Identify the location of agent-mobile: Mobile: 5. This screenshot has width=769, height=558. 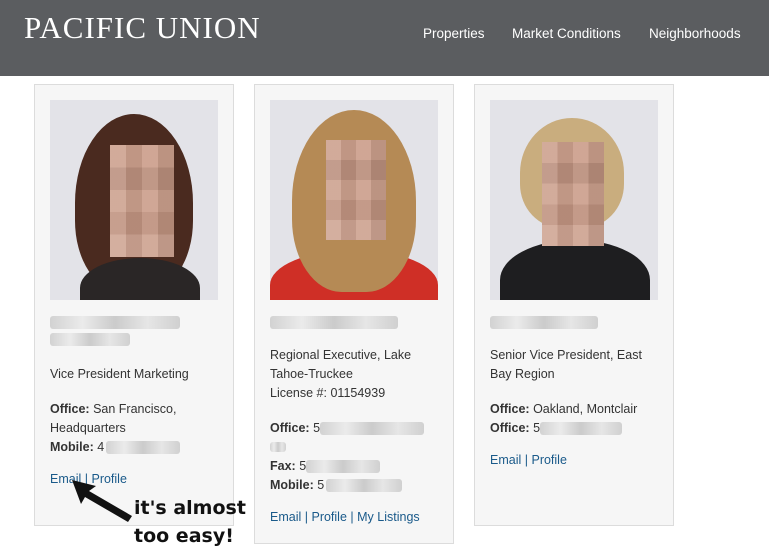
(297, 485).